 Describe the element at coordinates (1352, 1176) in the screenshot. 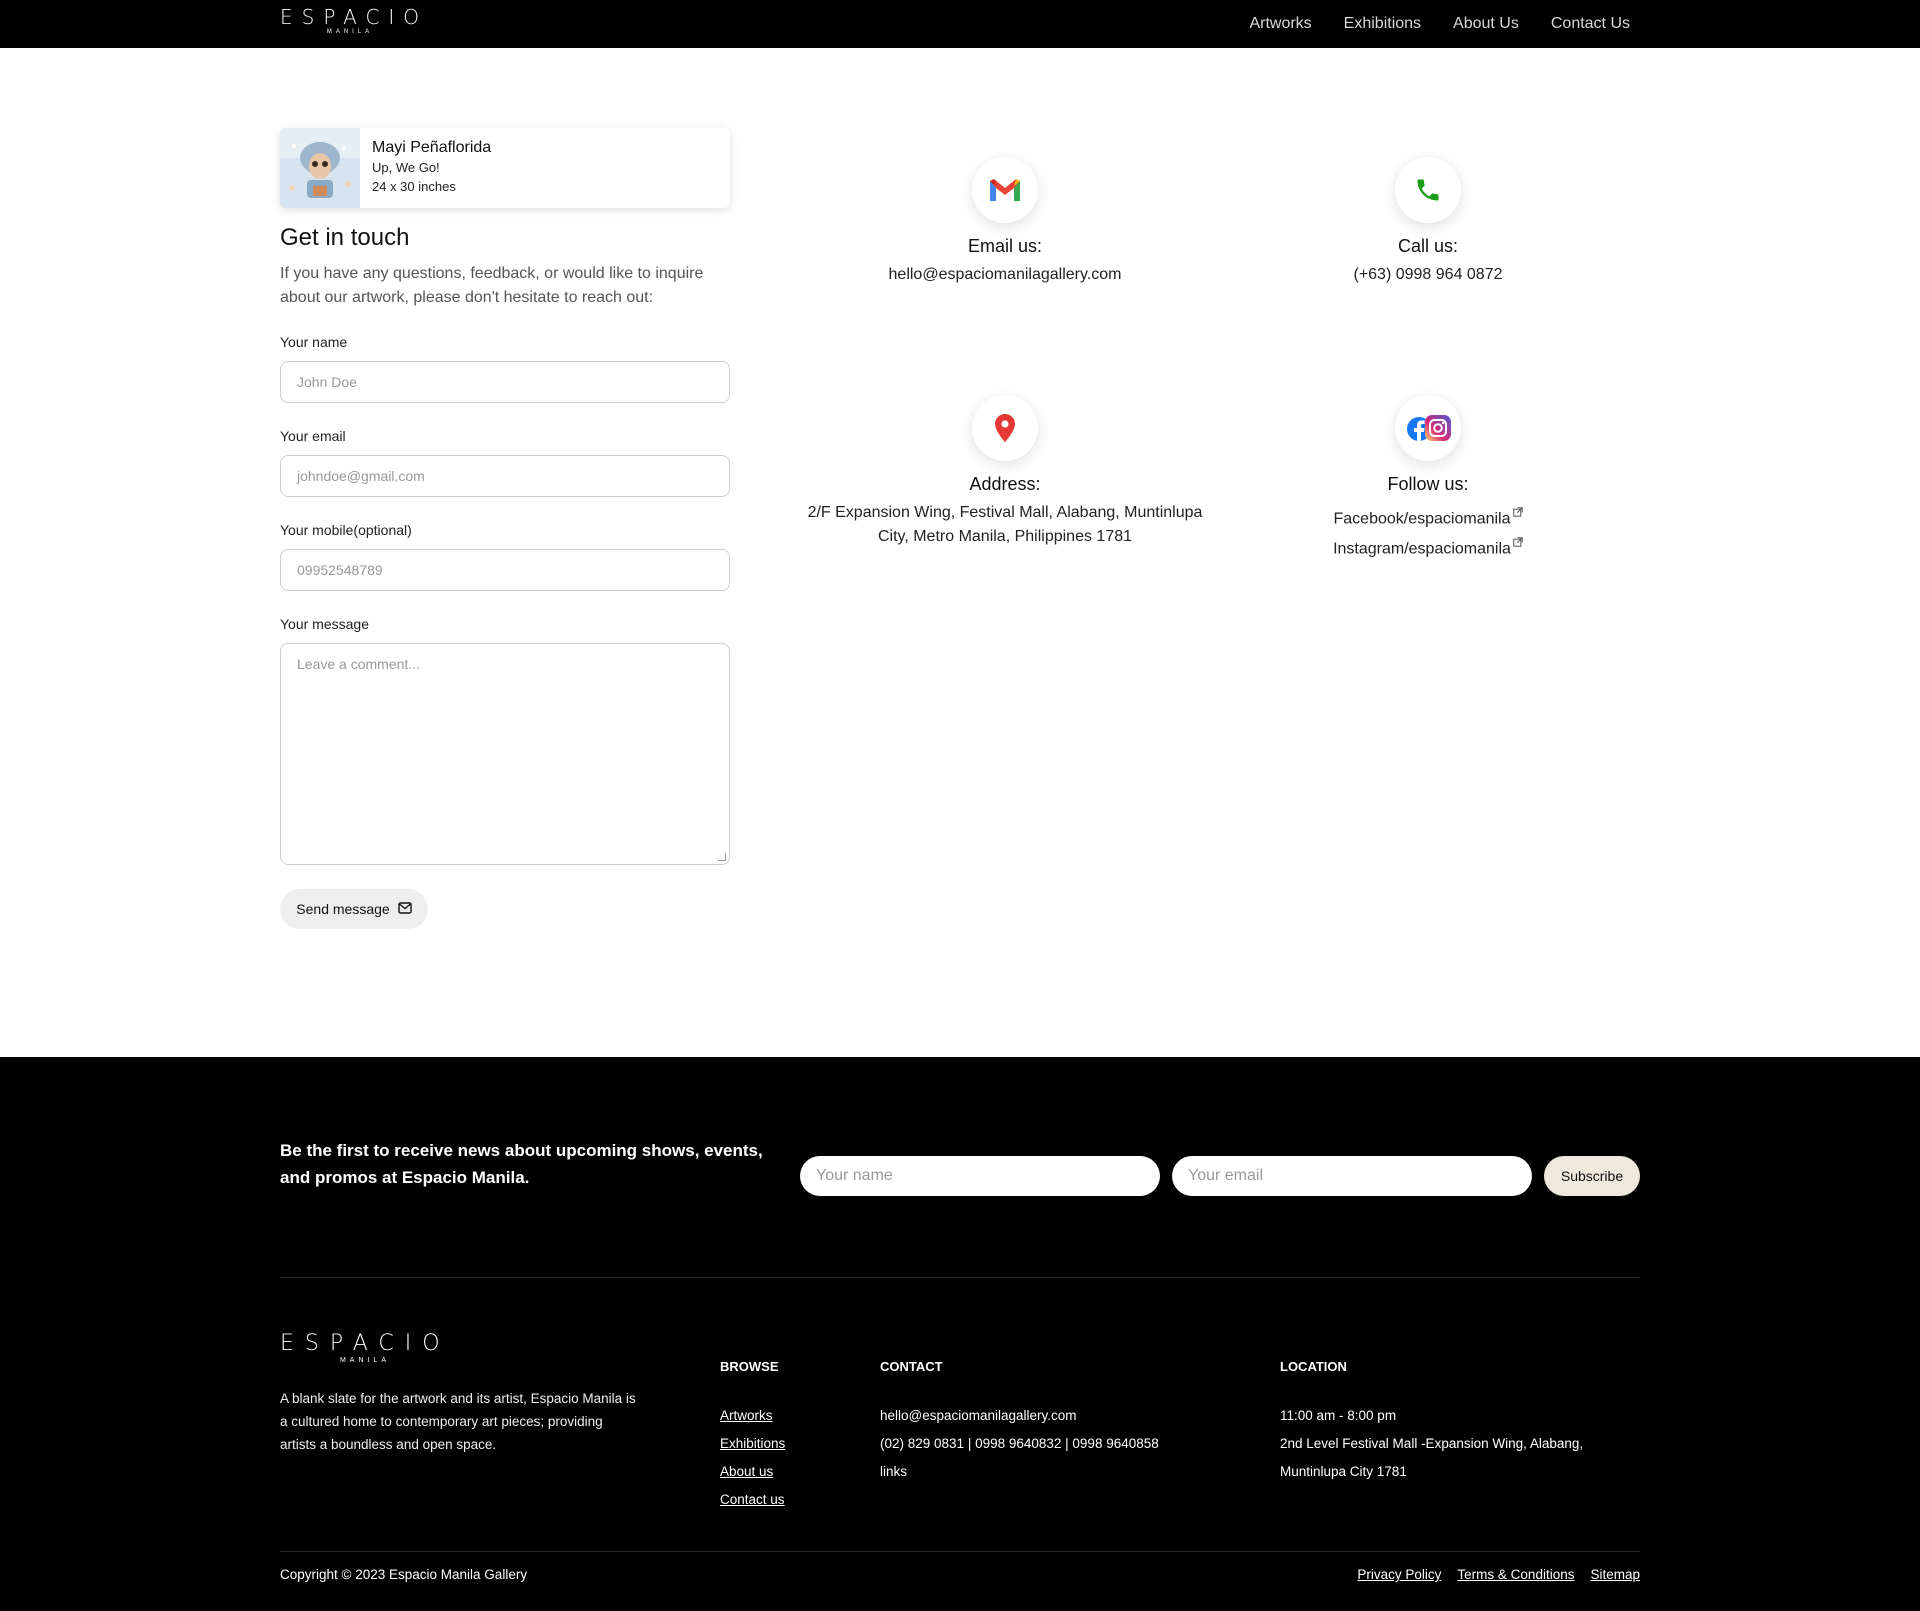

I see `newsletter-email-input: Your email` at that location.